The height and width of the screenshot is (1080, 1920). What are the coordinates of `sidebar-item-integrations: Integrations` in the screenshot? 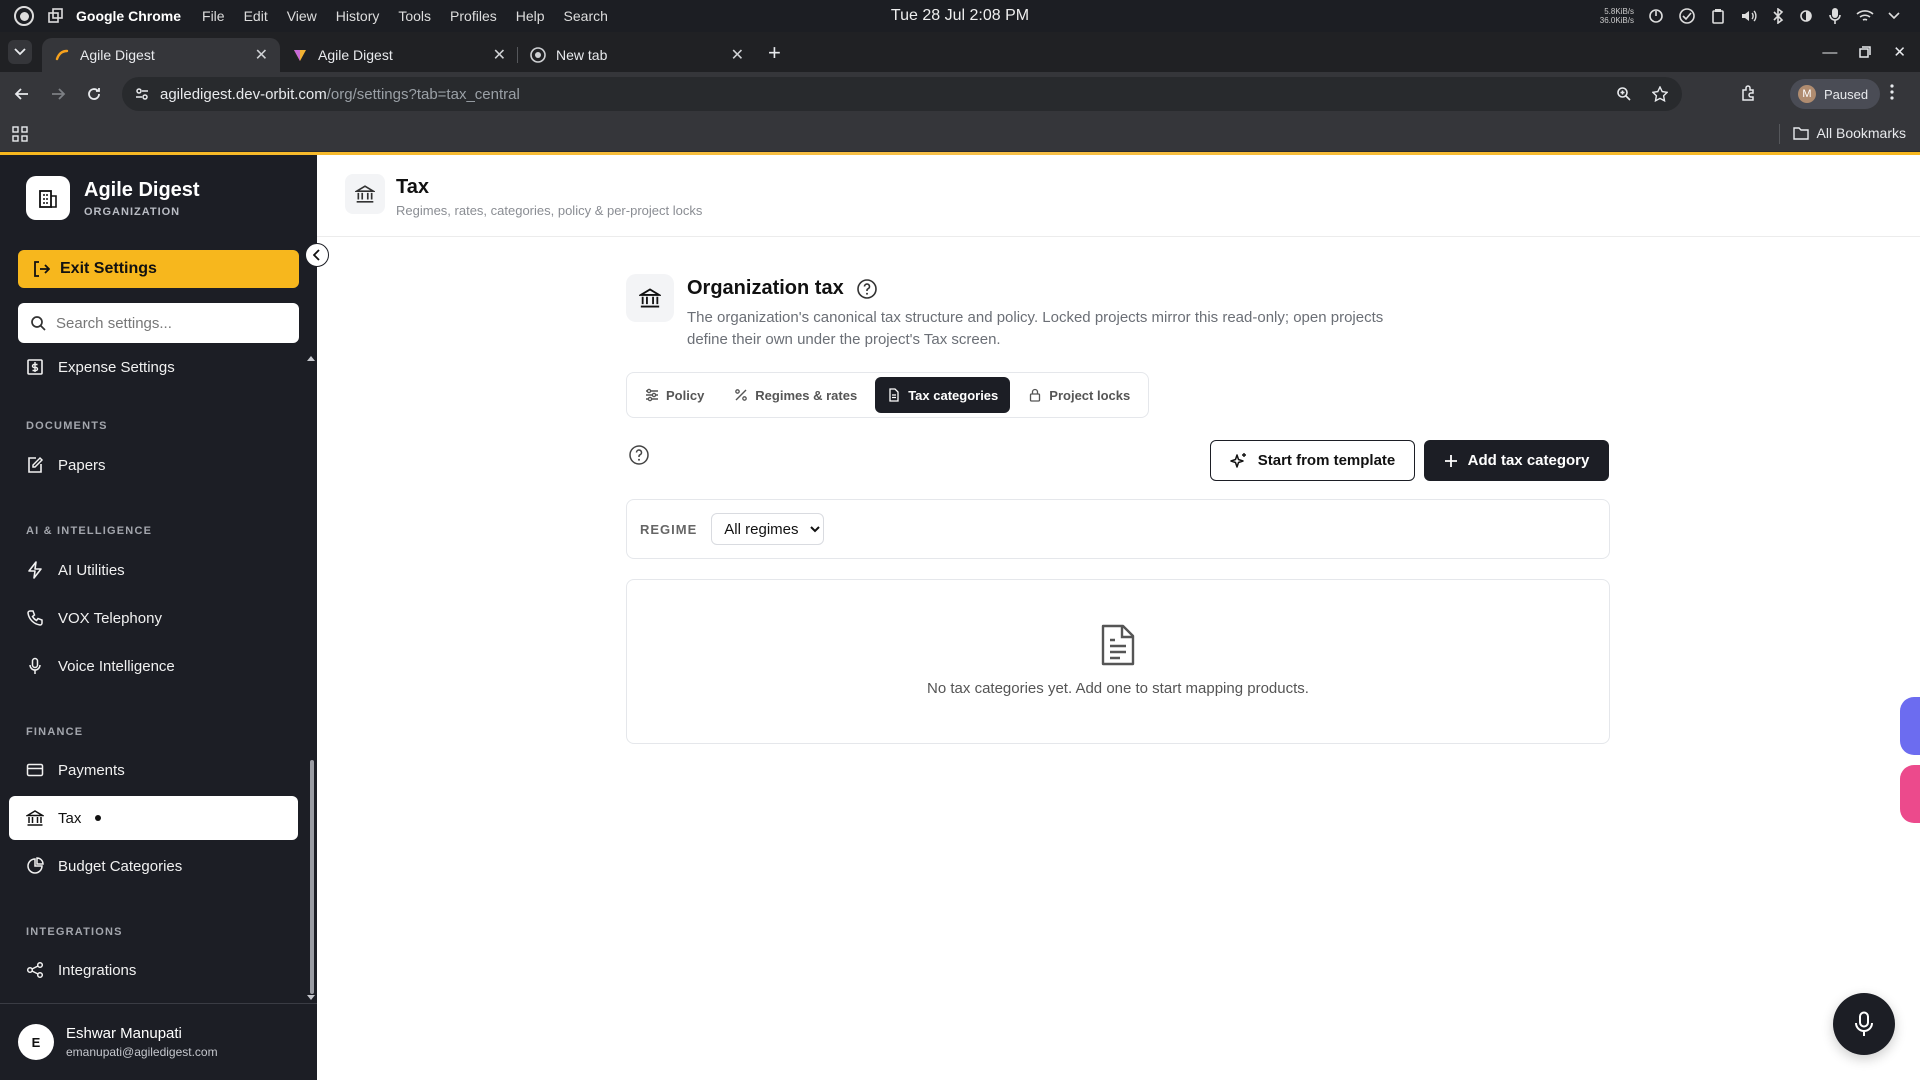 It's located at (153, 970).